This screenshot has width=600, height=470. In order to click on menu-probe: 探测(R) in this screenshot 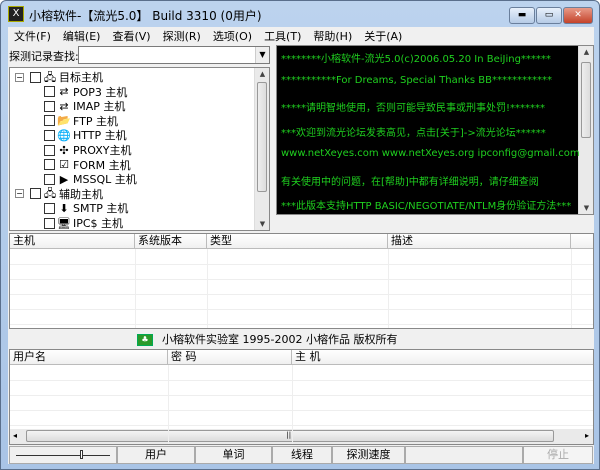, I will do `click(182, 35)`.